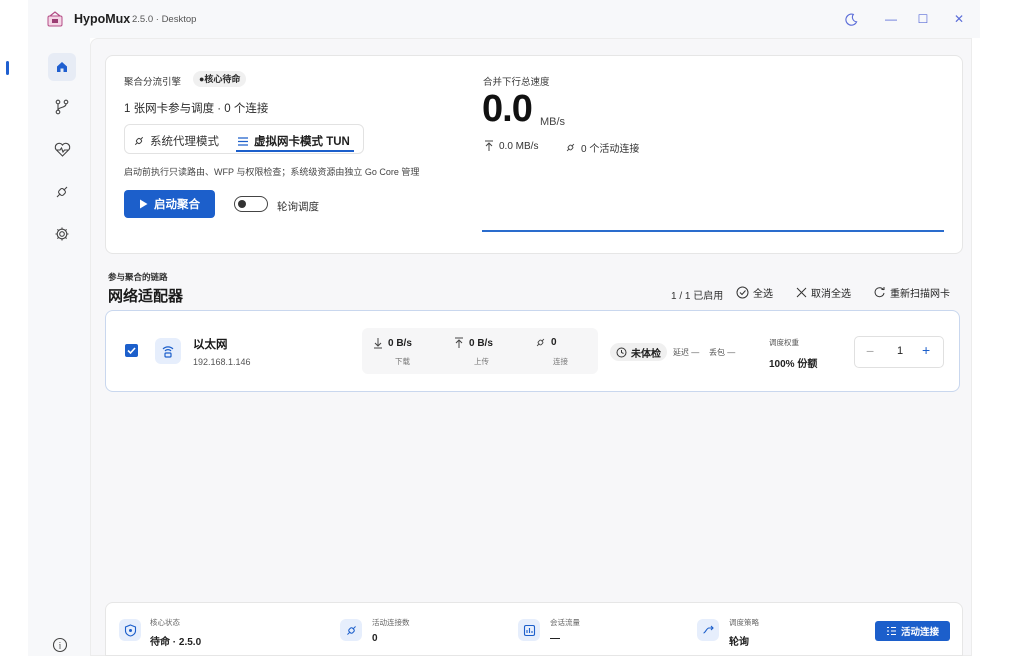 The height and width of the screenshot is (656, 1012). Describe the element at coordinates (708, 630) in the screenshot. I see `schedule-policy-icon` at that location.